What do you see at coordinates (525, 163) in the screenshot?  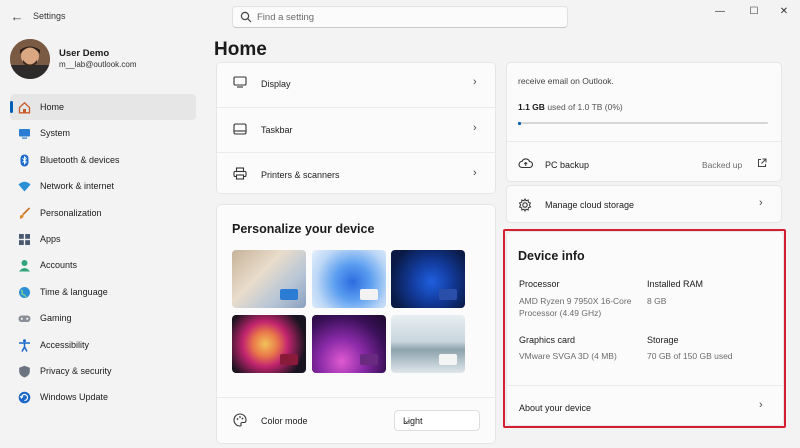 I see `cloud-backup-icon` at bounding box center [525, 163].